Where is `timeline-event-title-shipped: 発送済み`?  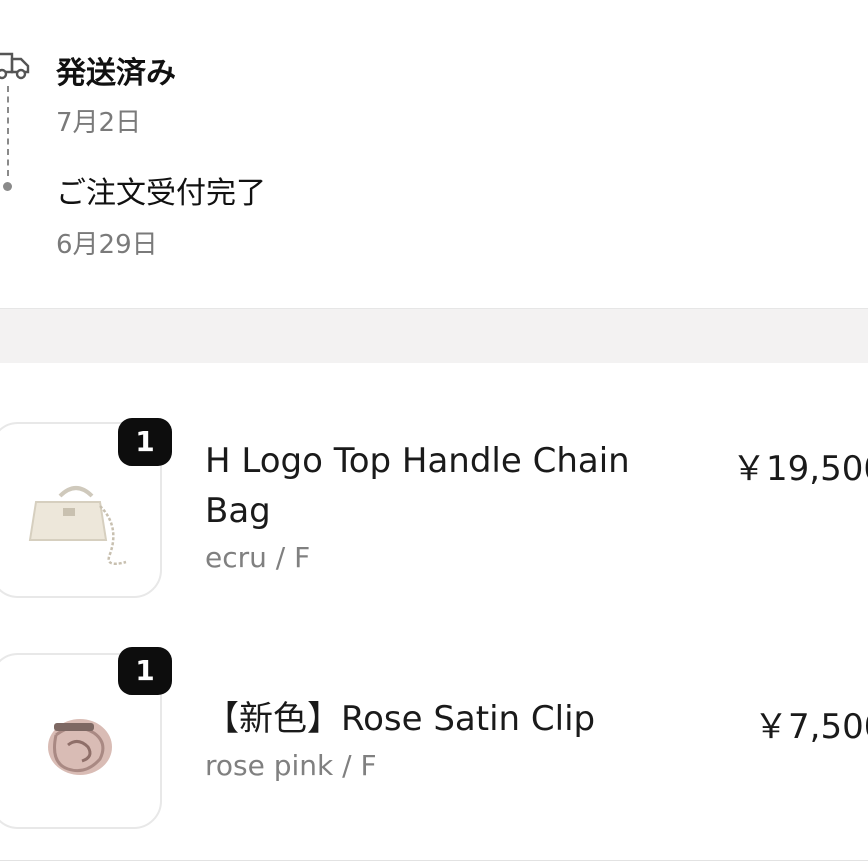 timeline-event-title-shipped: 発送済み is located at coordinates (116, 73).